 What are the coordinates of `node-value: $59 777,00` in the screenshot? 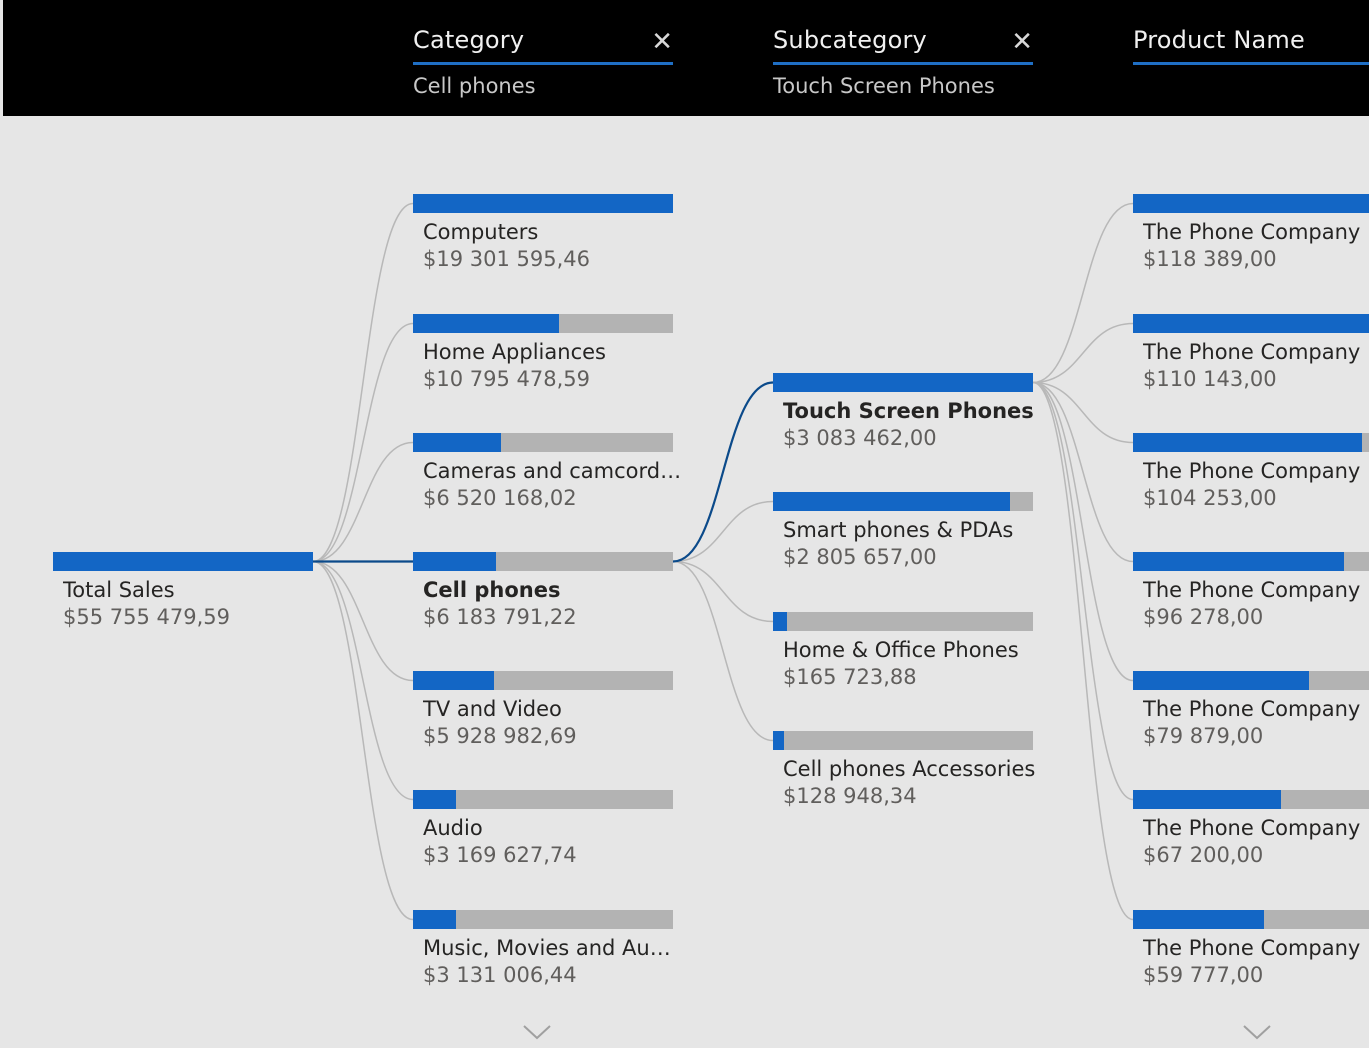 It's located at (1203, 975).